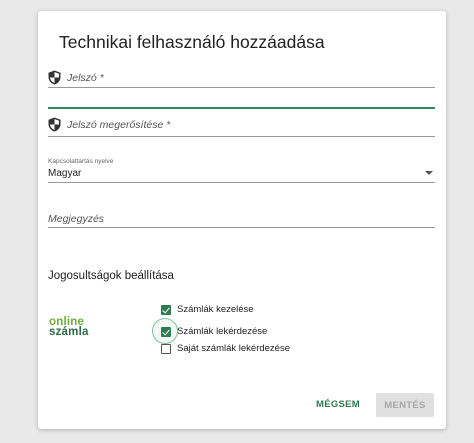 The image size is (474, 443). What do you see at coordinates (192, 42) in the screenshot?
I see `dialog-title: Technikai felhasználó hozzáadása` at bounding box center [192, 42].